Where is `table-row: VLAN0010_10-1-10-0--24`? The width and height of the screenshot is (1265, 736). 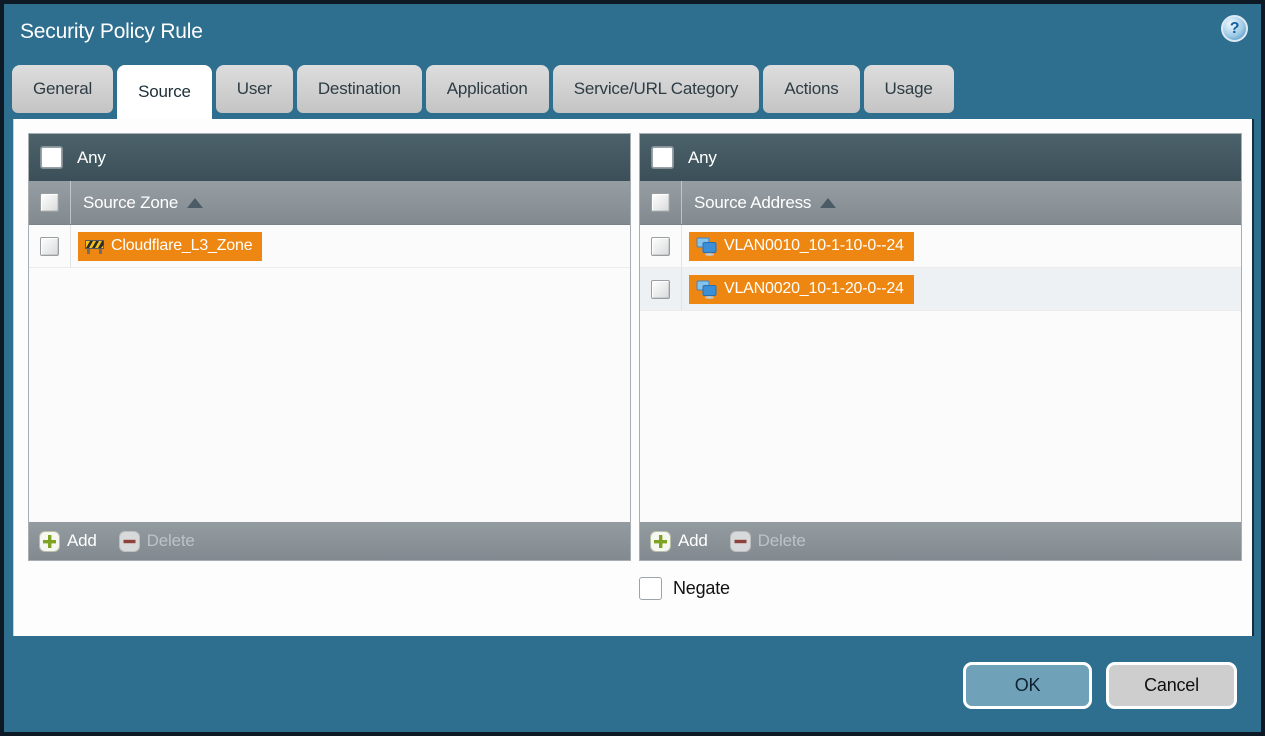
table-row: VLAN0010_10-1-10-0--24 is located at coordinates (940, 246).